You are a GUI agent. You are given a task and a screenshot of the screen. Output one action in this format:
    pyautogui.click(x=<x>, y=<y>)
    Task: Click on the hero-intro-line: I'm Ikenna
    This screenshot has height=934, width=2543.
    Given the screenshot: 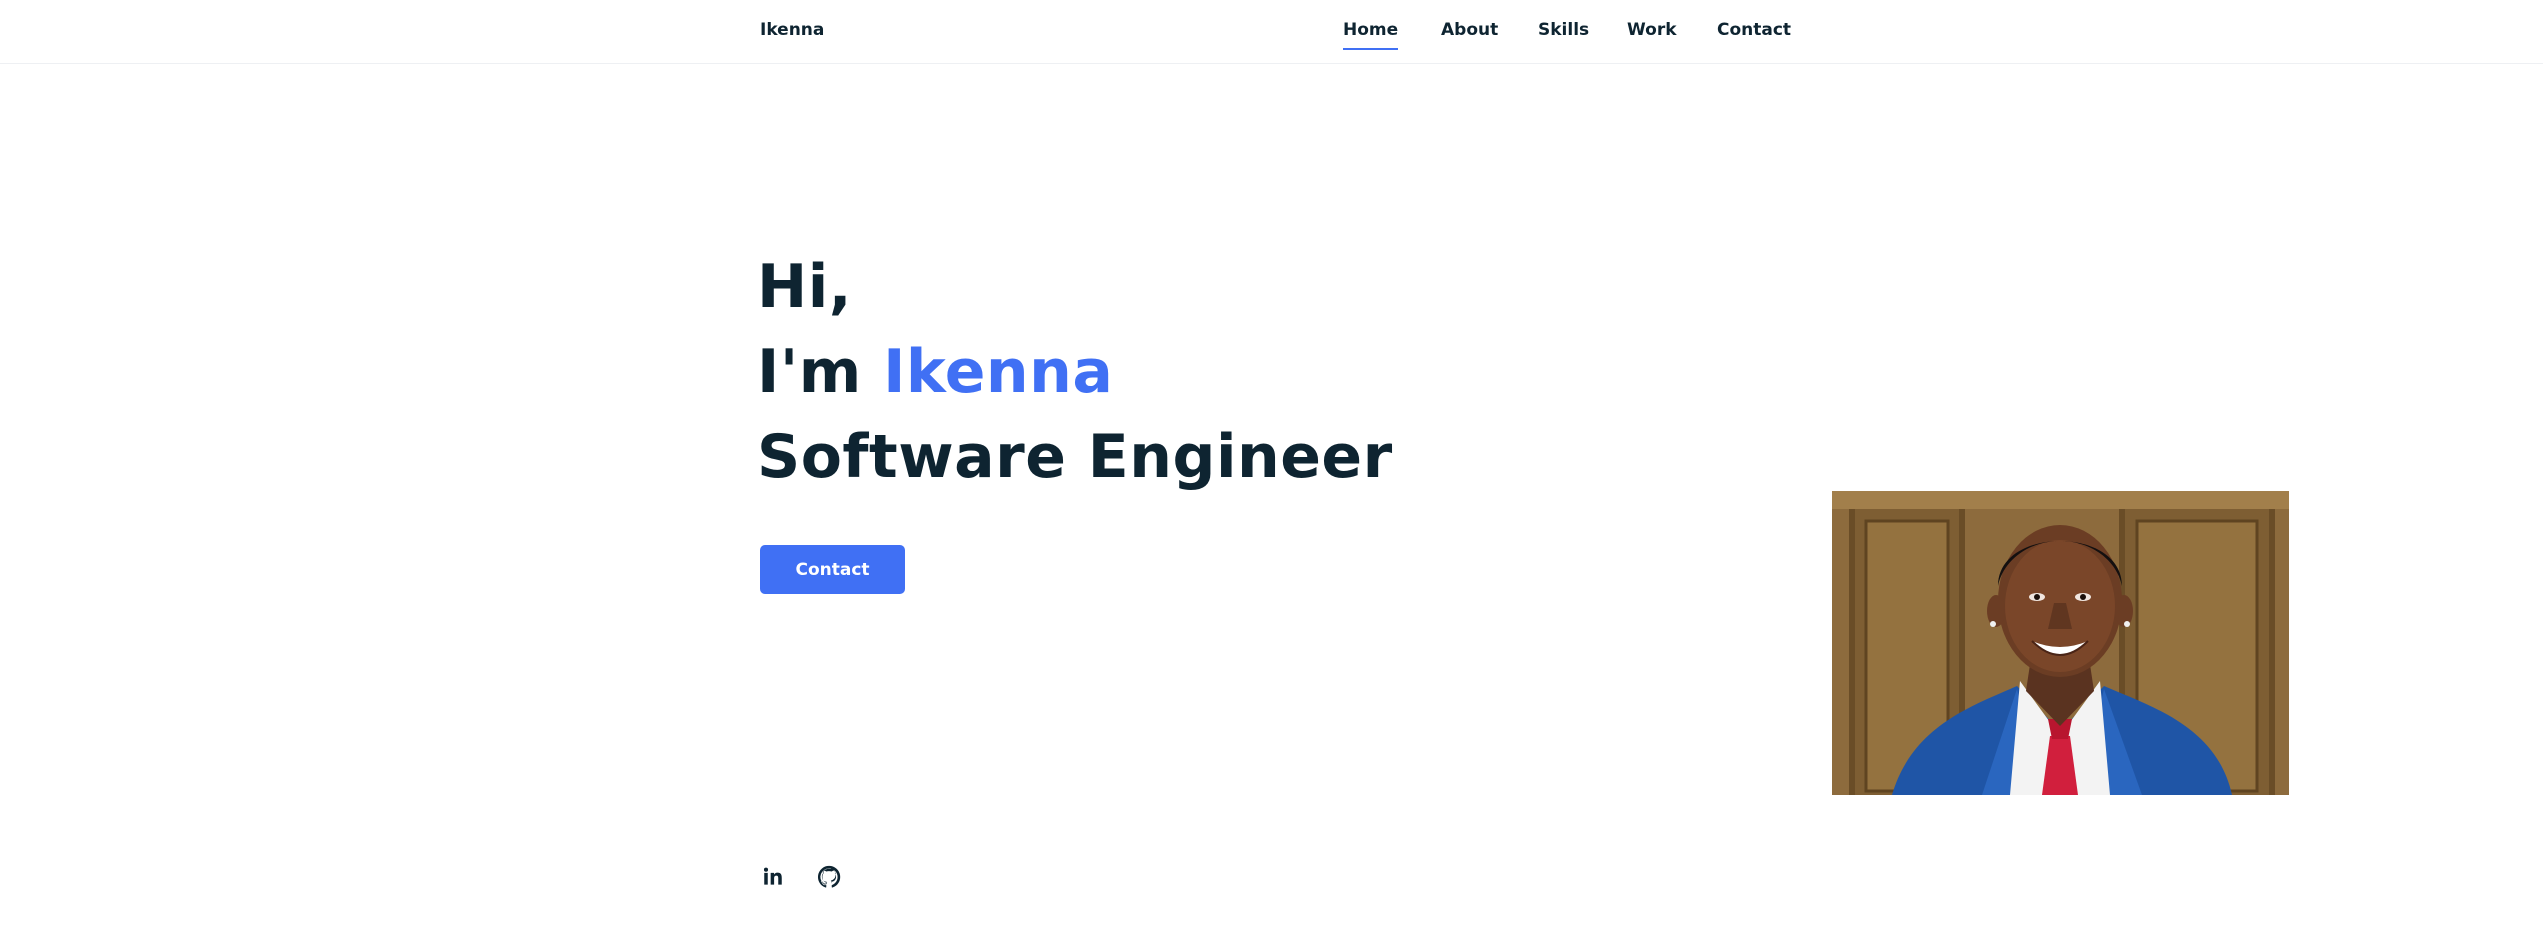 What is the action you would take?
    pyautogui.click(x=935, y=372)
    